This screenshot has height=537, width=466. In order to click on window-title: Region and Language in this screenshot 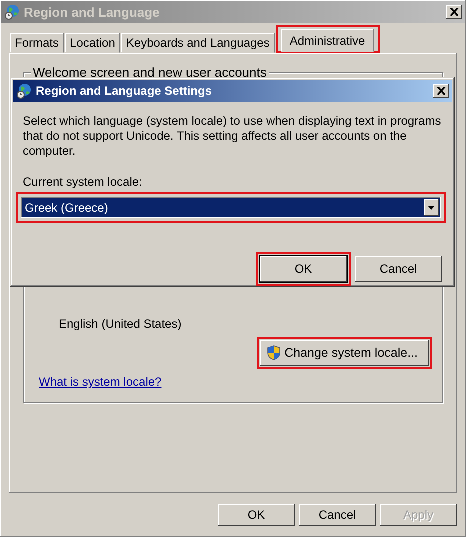, I will do `click(92, 12)`.